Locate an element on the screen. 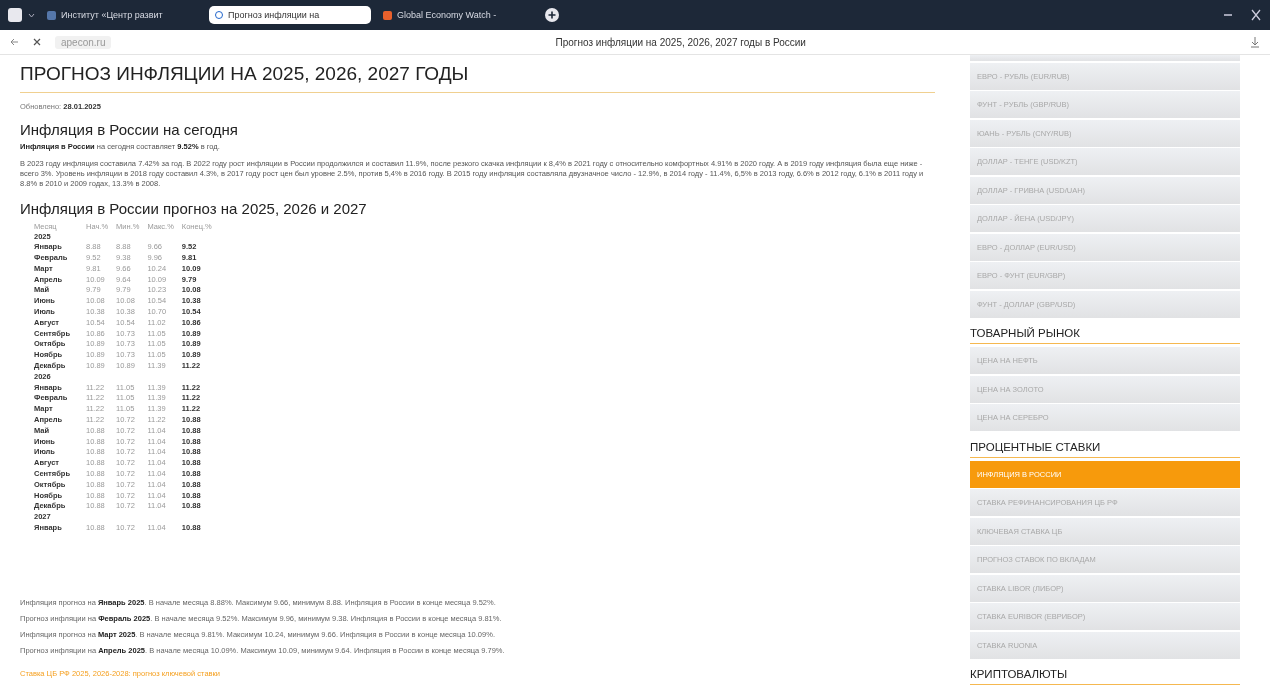  browser-tab: Прогноз инфляции на is located at coordinates (290, 15).